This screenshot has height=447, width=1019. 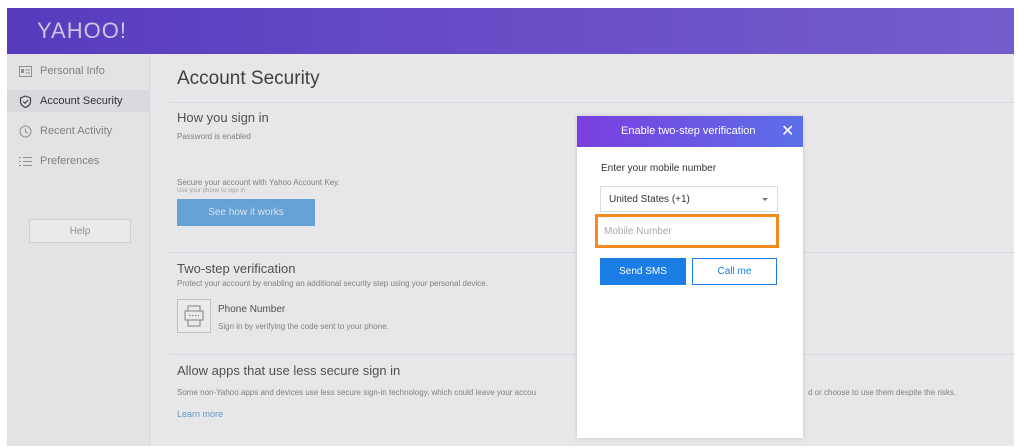 I want to click on country-select: United States (+1), so click(x=689, y=199).